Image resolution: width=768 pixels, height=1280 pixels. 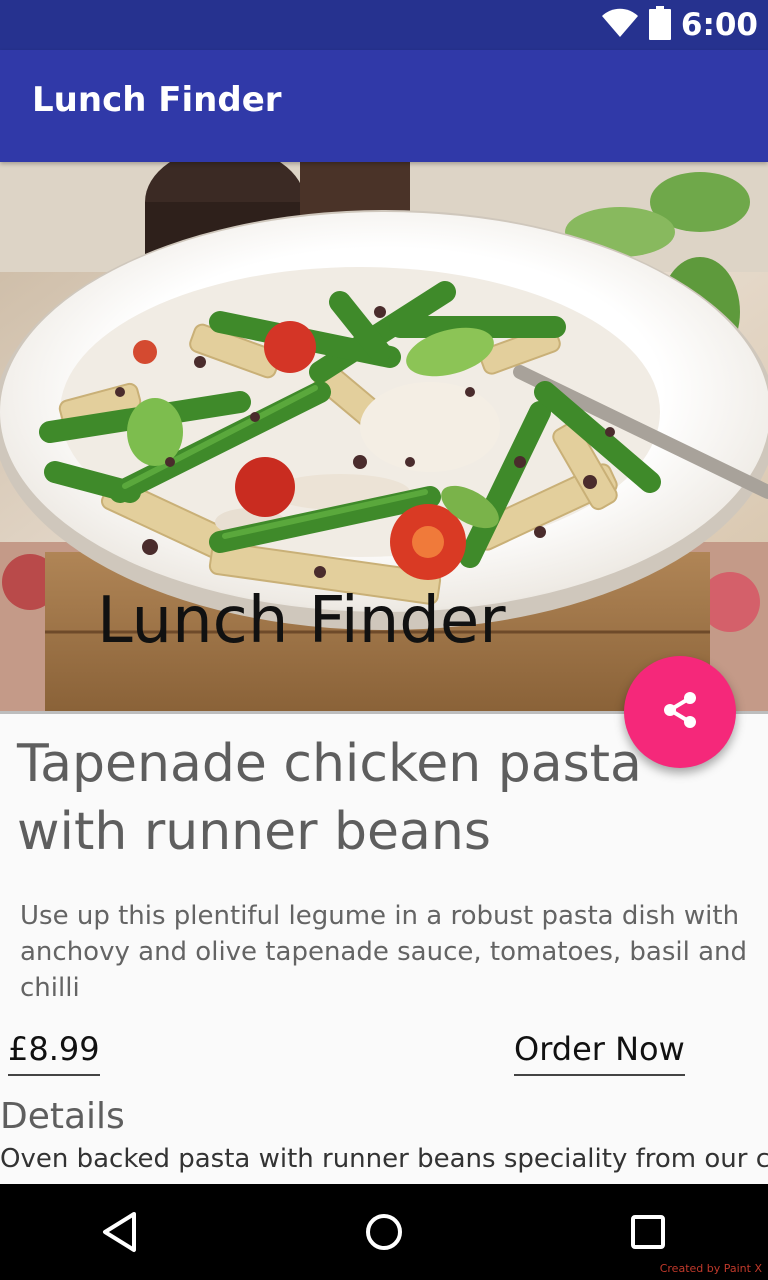 What do you see at coordinates (384, 106) in the screenshot?
I see `app-bar: Lunch Finder` at bounding box center [384, 106].